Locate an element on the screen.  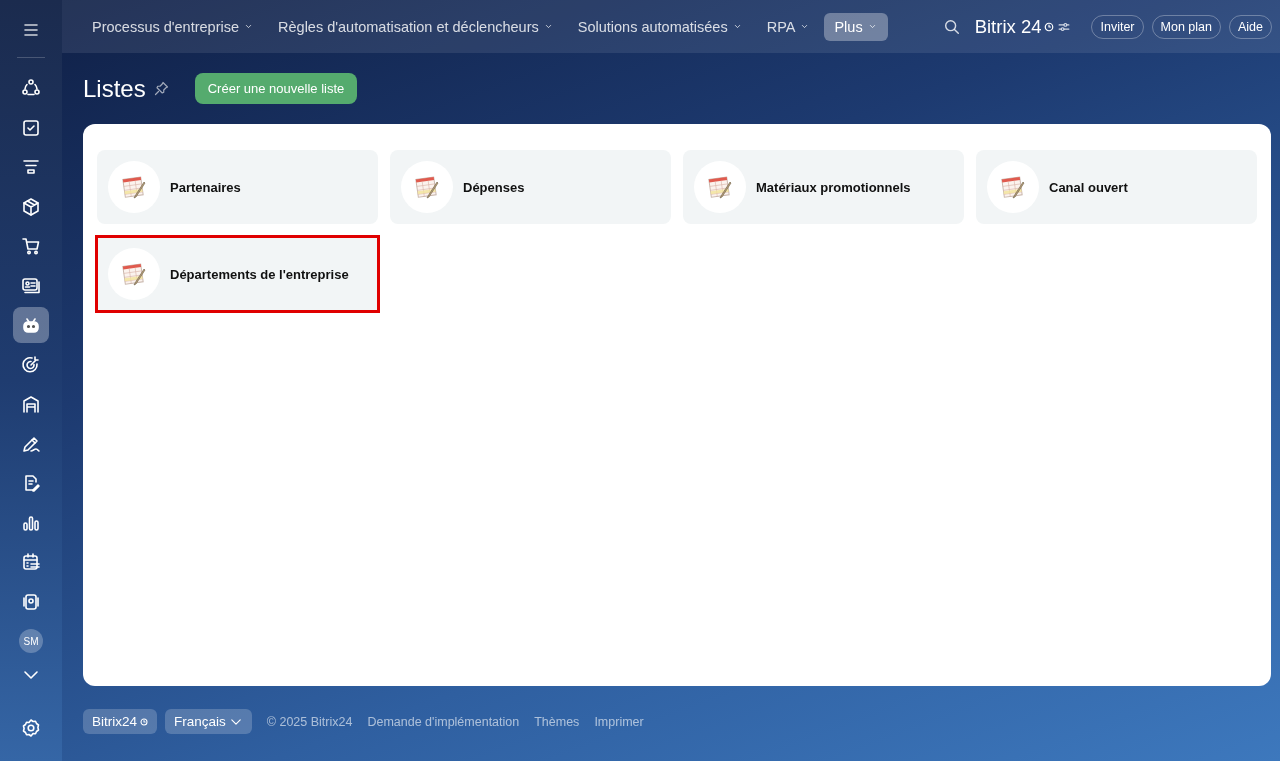
target-icon is located at coordinates (31, 364).